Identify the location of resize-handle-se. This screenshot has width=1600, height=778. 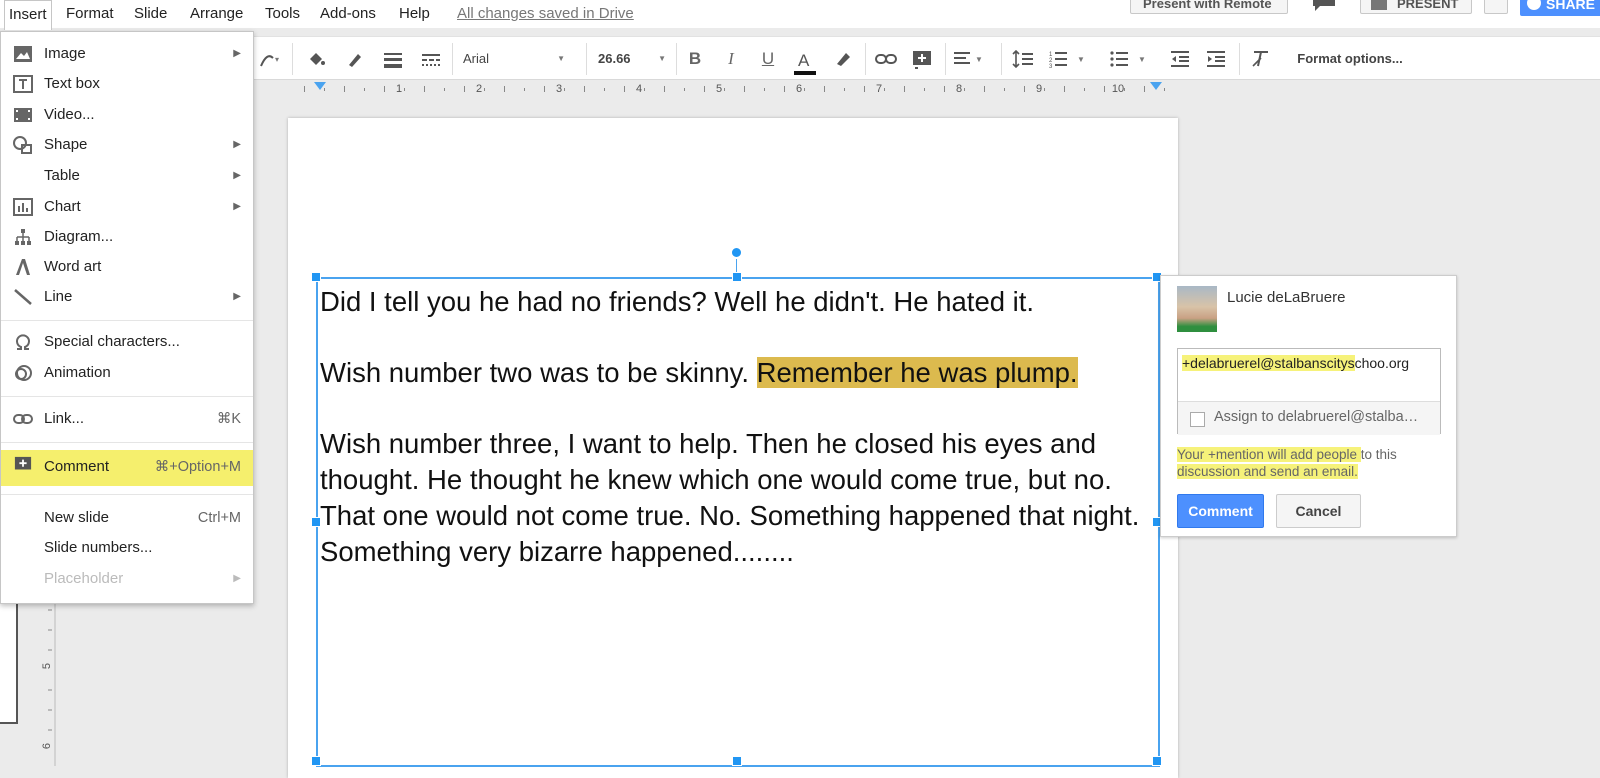
(1157, 761).